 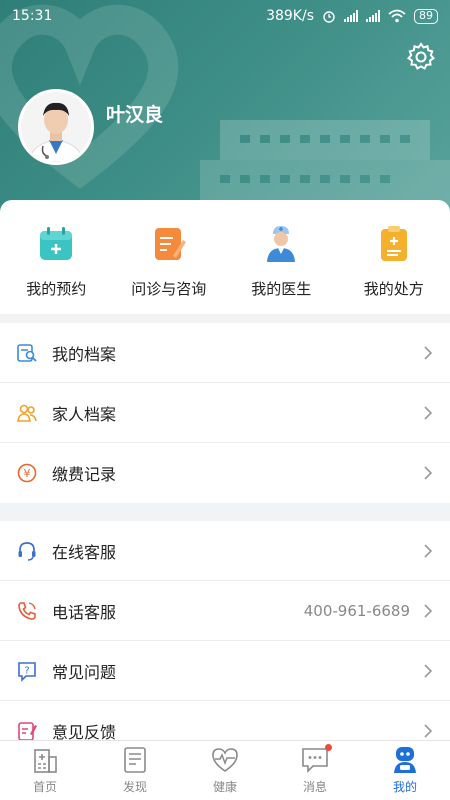 What do you see at coordinates (314, 787) in the screenshot?
I see `tab-label: 消息` at bounding box center [314, 787].